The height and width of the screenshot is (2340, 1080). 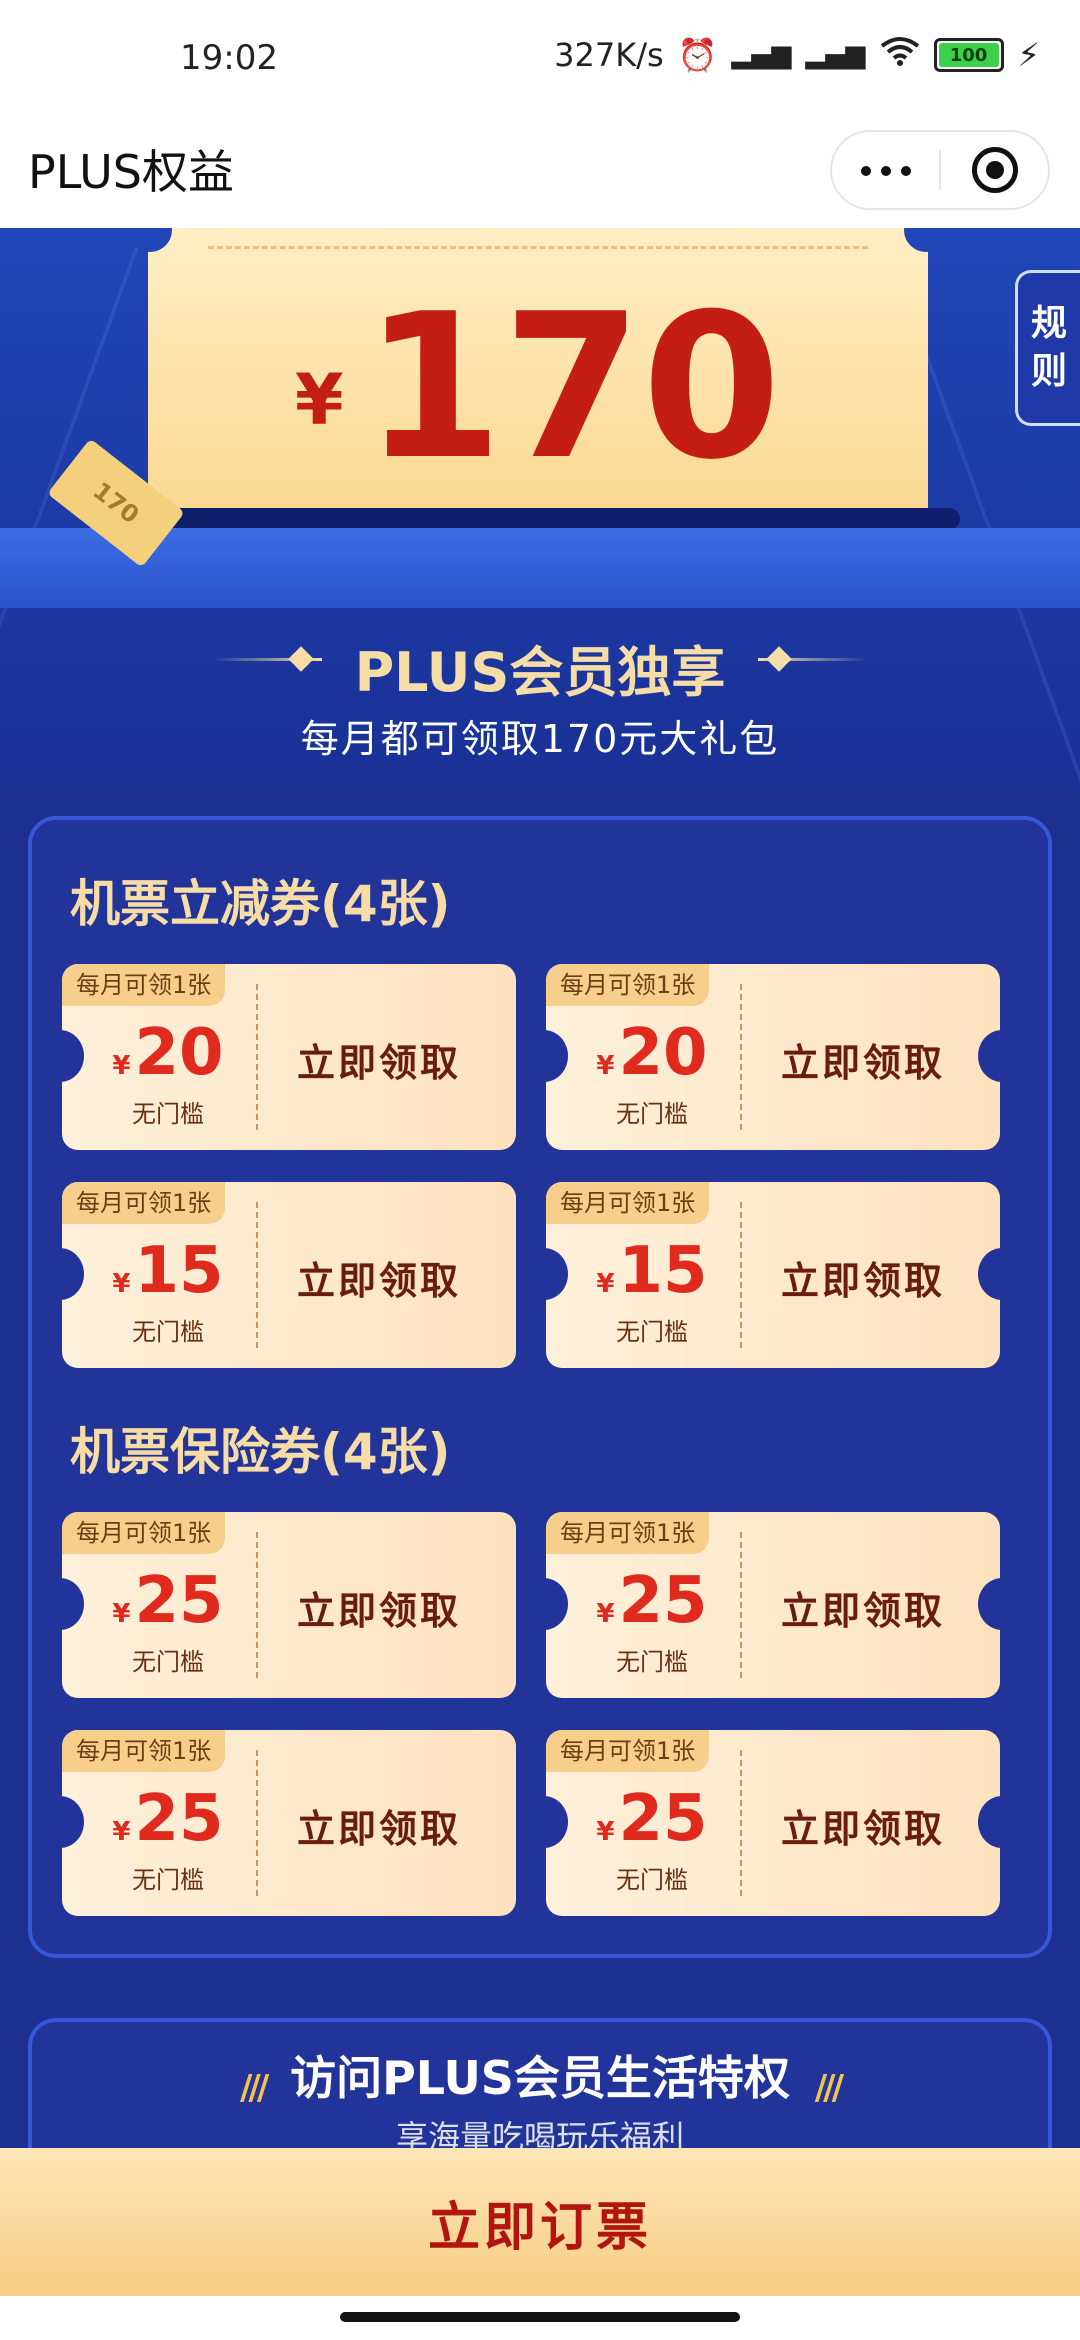 What do you see at coordinates (572, 387) in the screenshot?
I see `amount-value: 170` at bounding box center [572, 387].